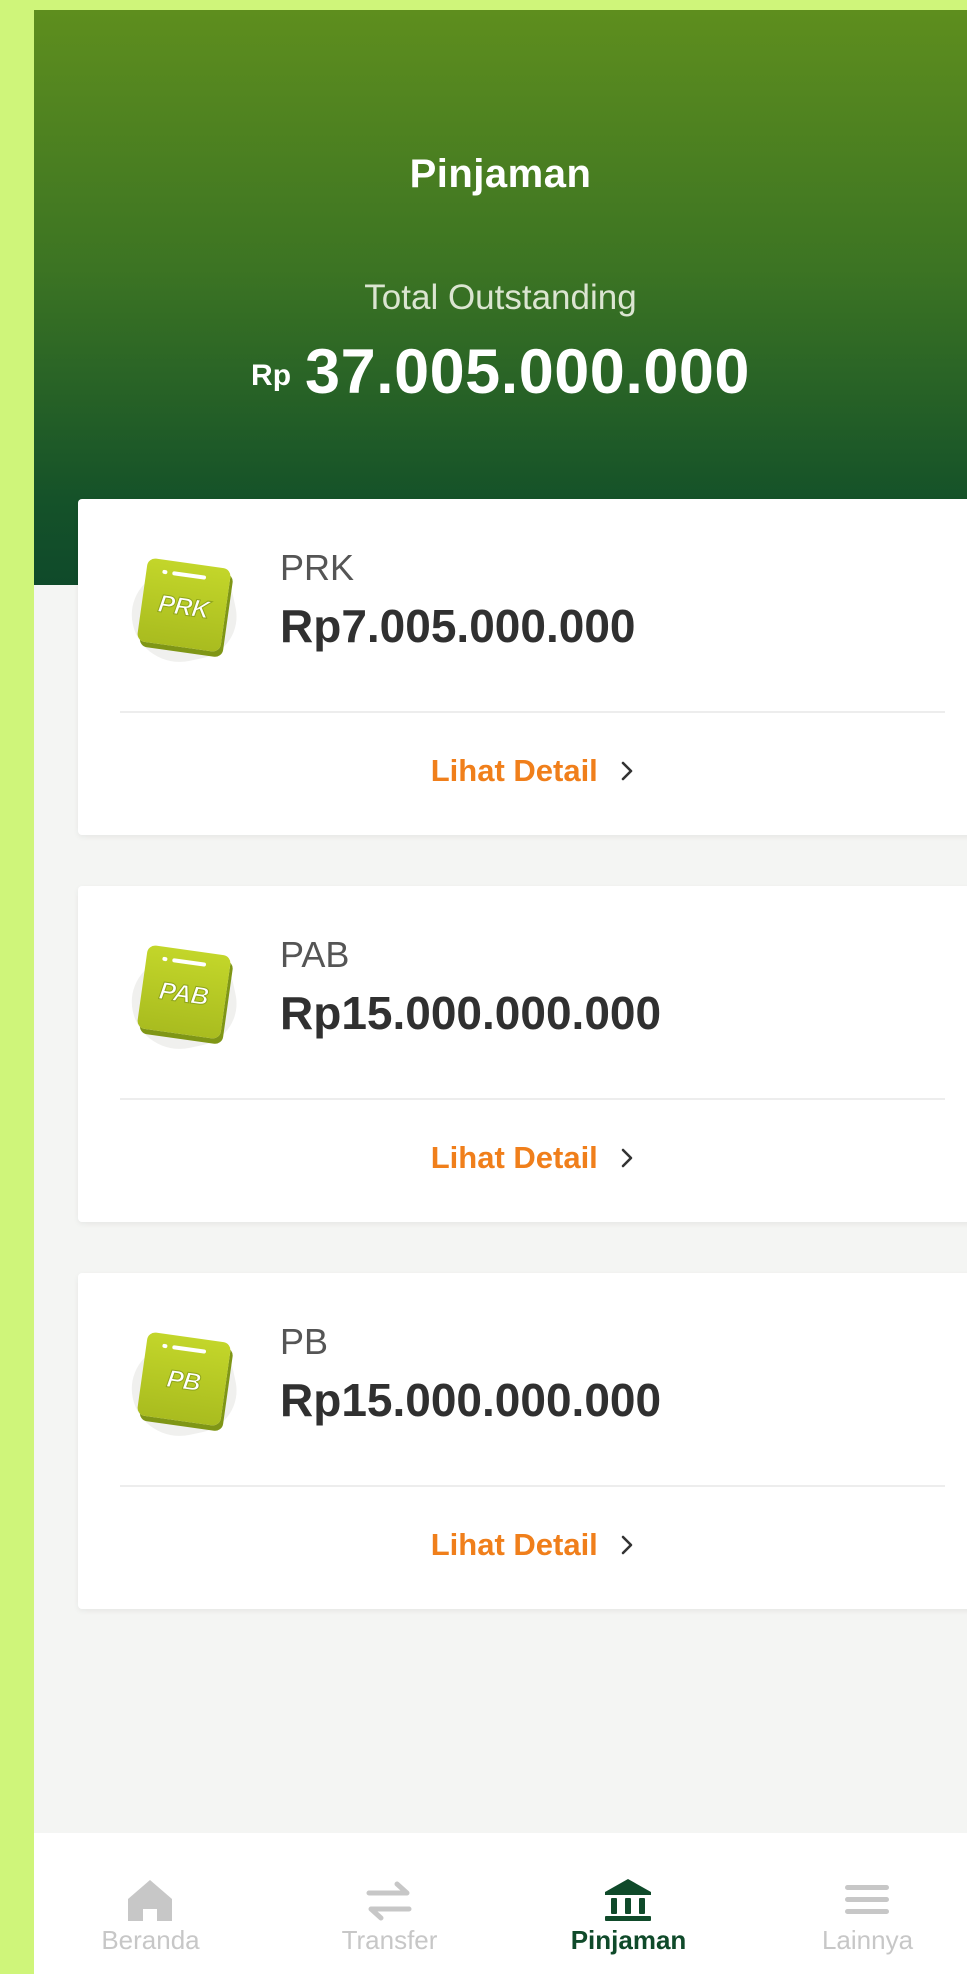 The image size is (967, 1974). What do you see at coordinates (500, 297) in the screenshot?
I see `total-outstanding-label: Total Outstanding` at bounding box center [500, 297].